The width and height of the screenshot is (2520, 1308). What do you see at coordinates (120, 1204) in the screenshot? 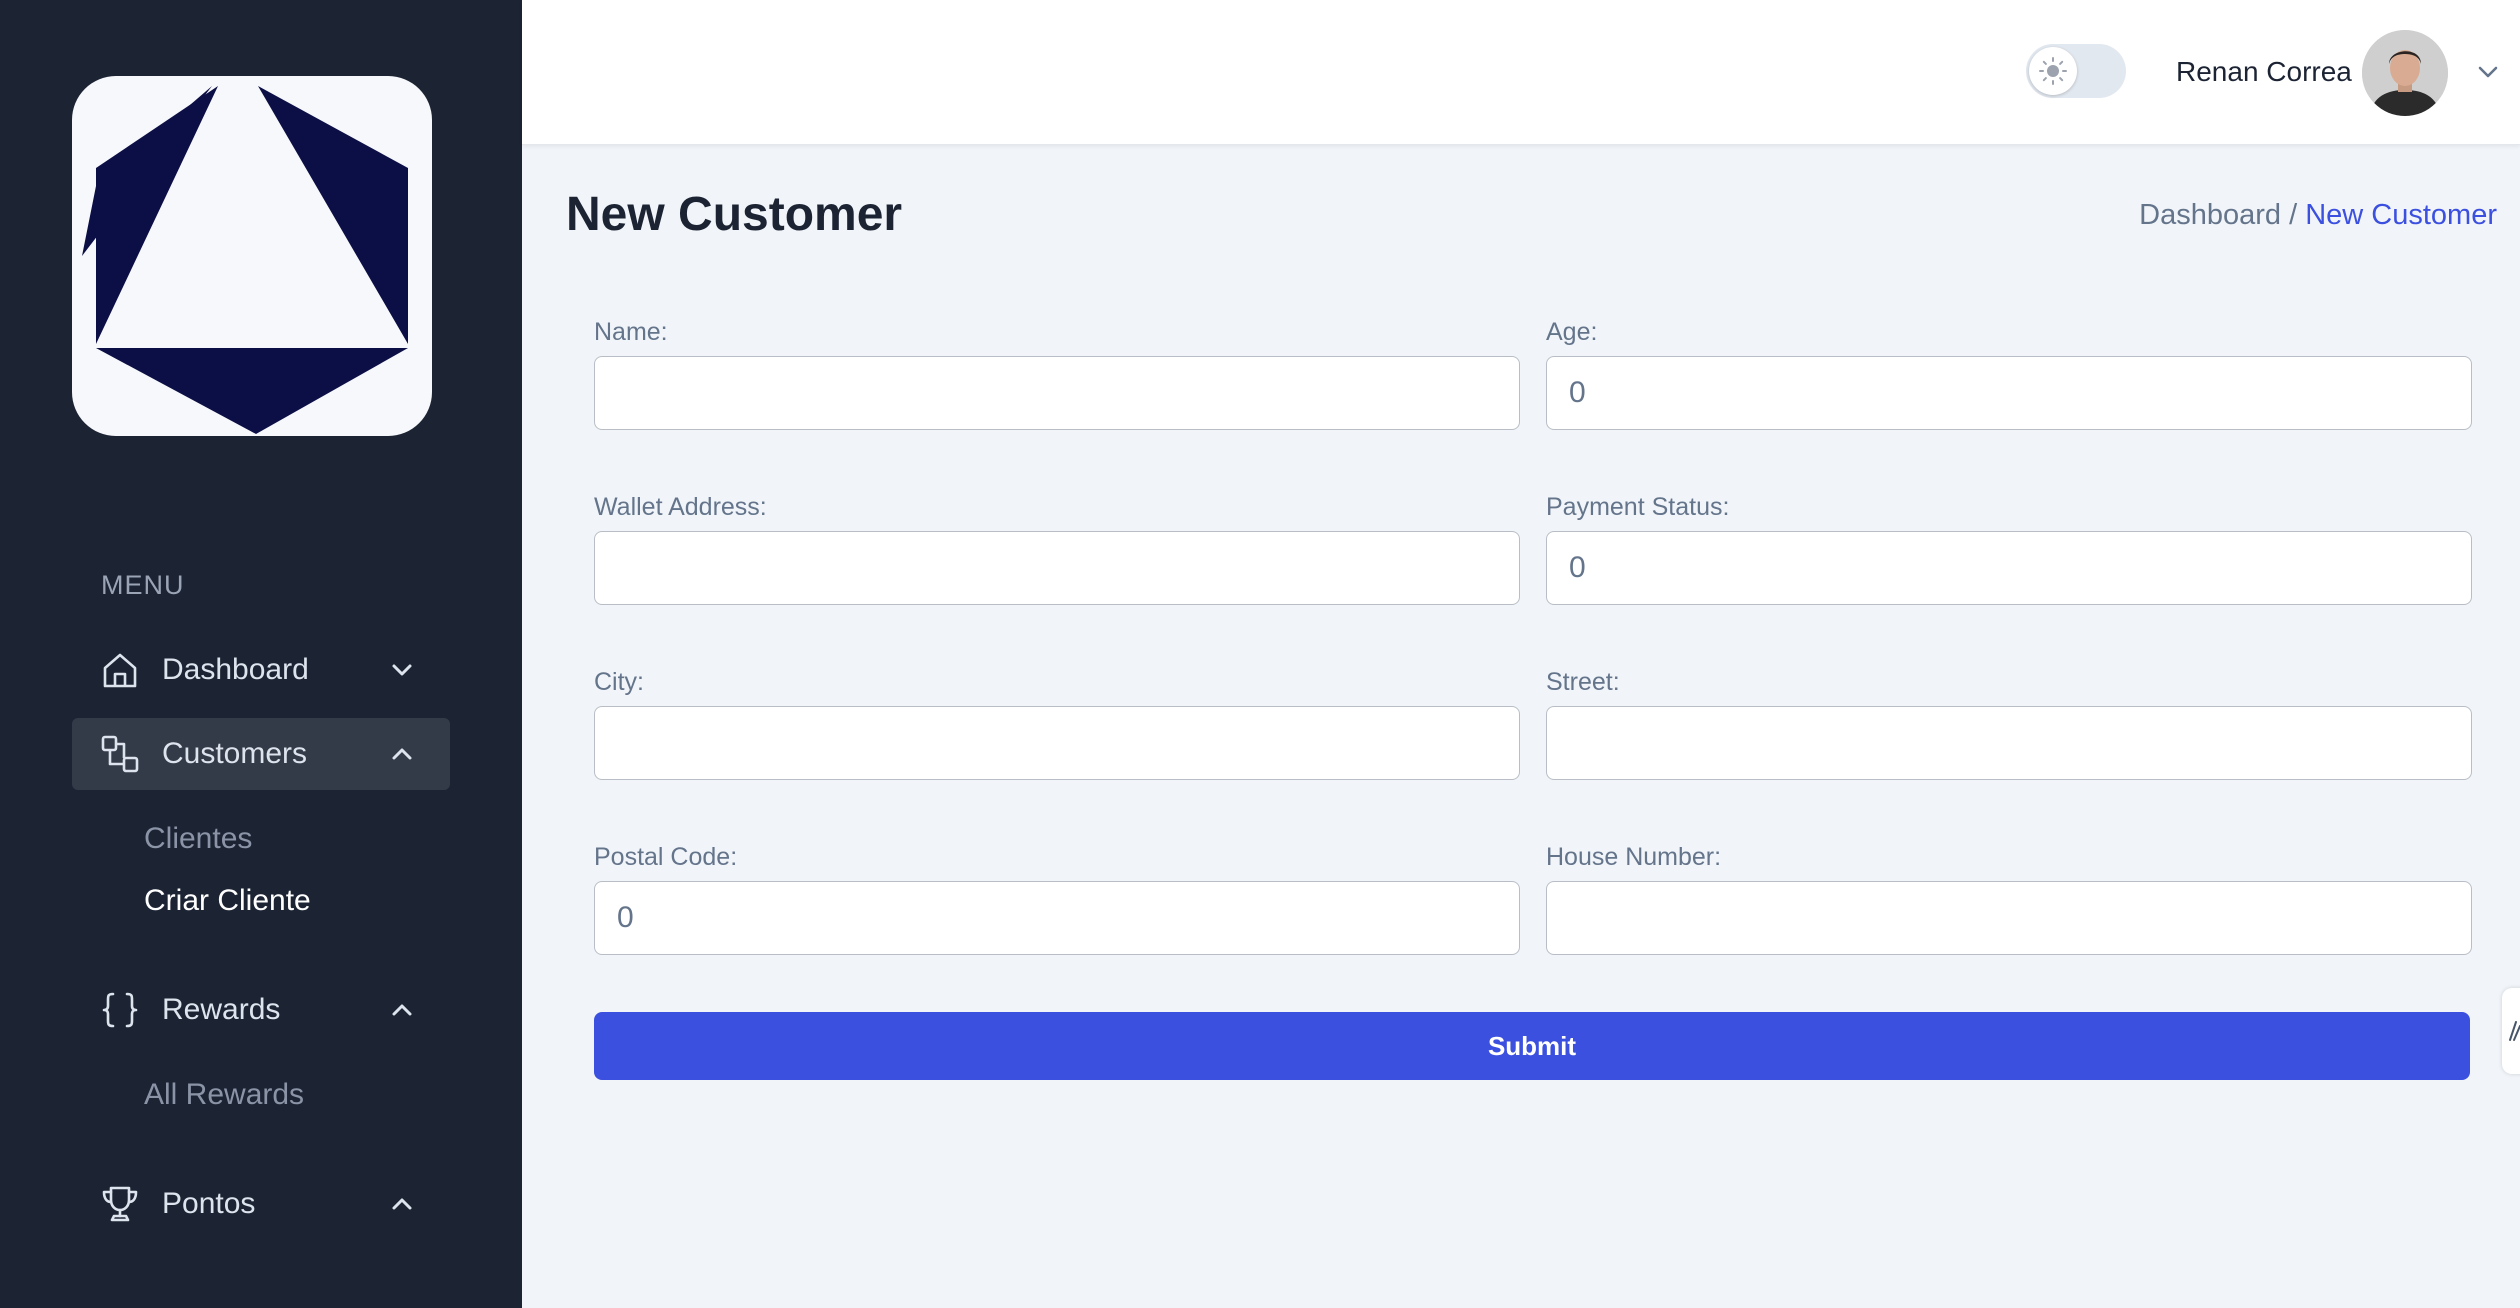
I see `trophy-icon` at bounding box center [120, 1204].